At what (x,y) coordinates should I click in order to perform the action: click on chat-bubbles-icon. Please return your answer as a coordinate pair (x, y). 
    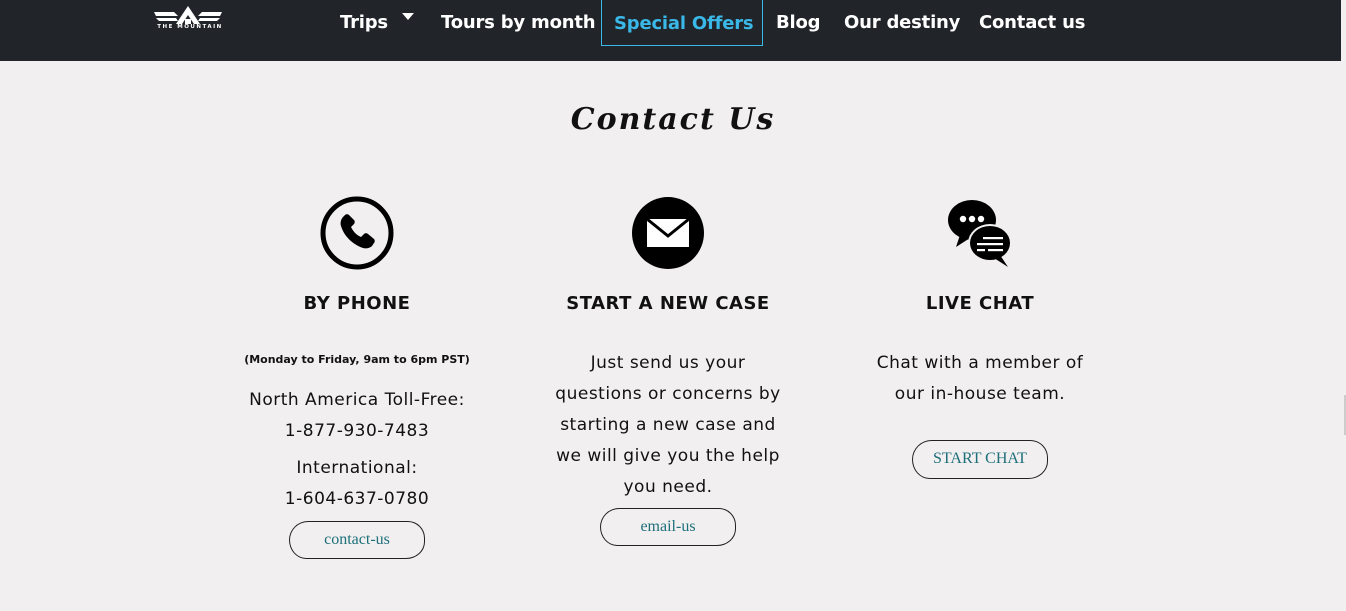
    Looking at the image, I should click on (980, 233).